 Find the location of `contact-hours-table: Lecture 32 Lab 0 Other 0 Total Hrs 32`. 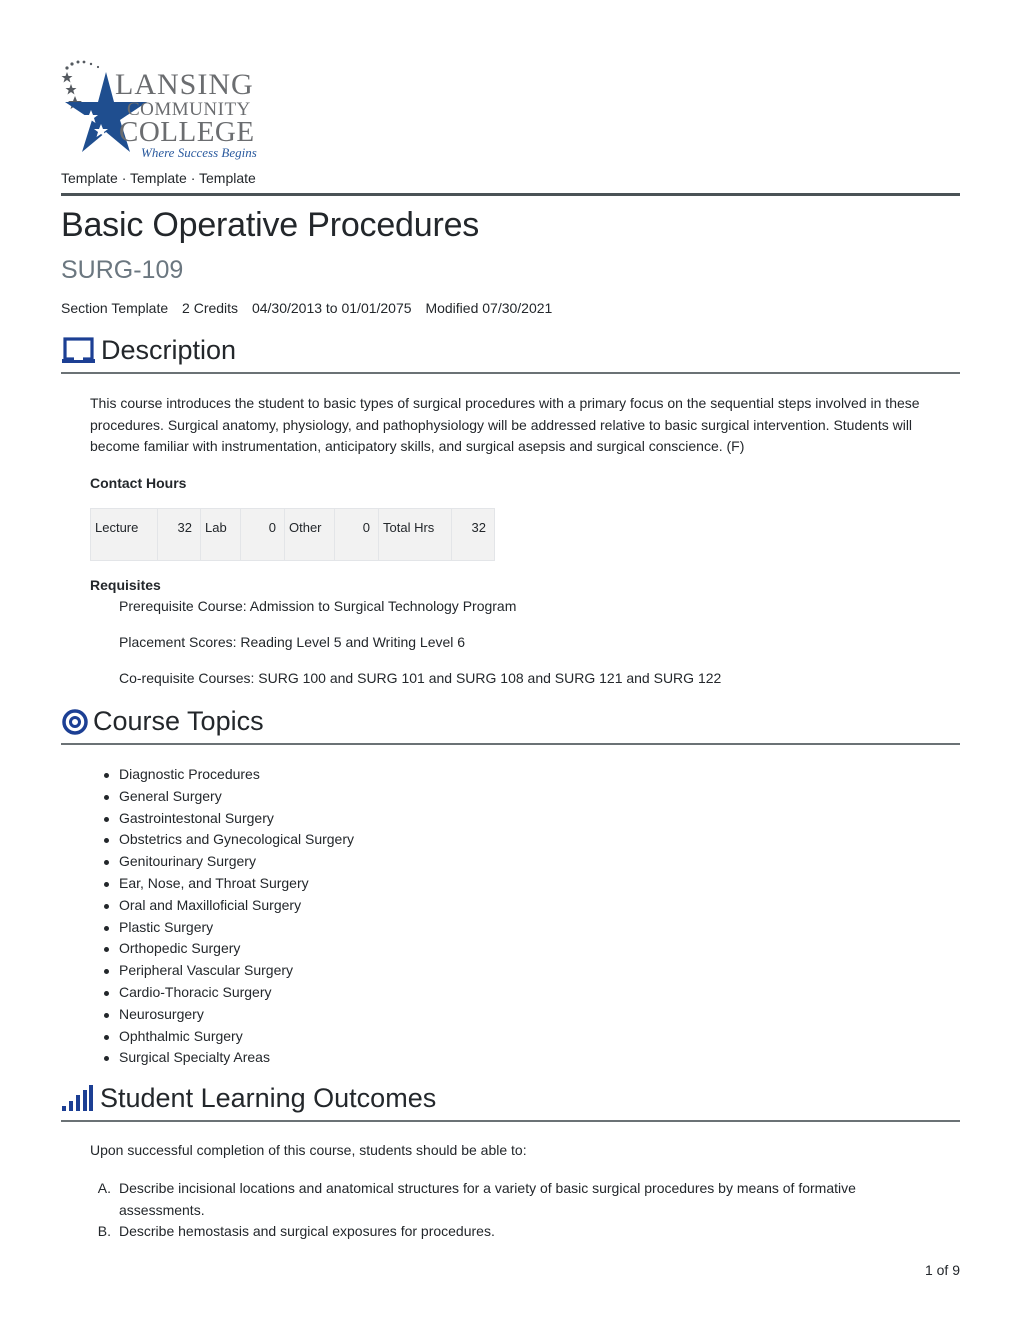

contact-hours-table: Lecture 32 Lab 0 Other 0 Total Hrs 32 is located at coordinates (292, 534).